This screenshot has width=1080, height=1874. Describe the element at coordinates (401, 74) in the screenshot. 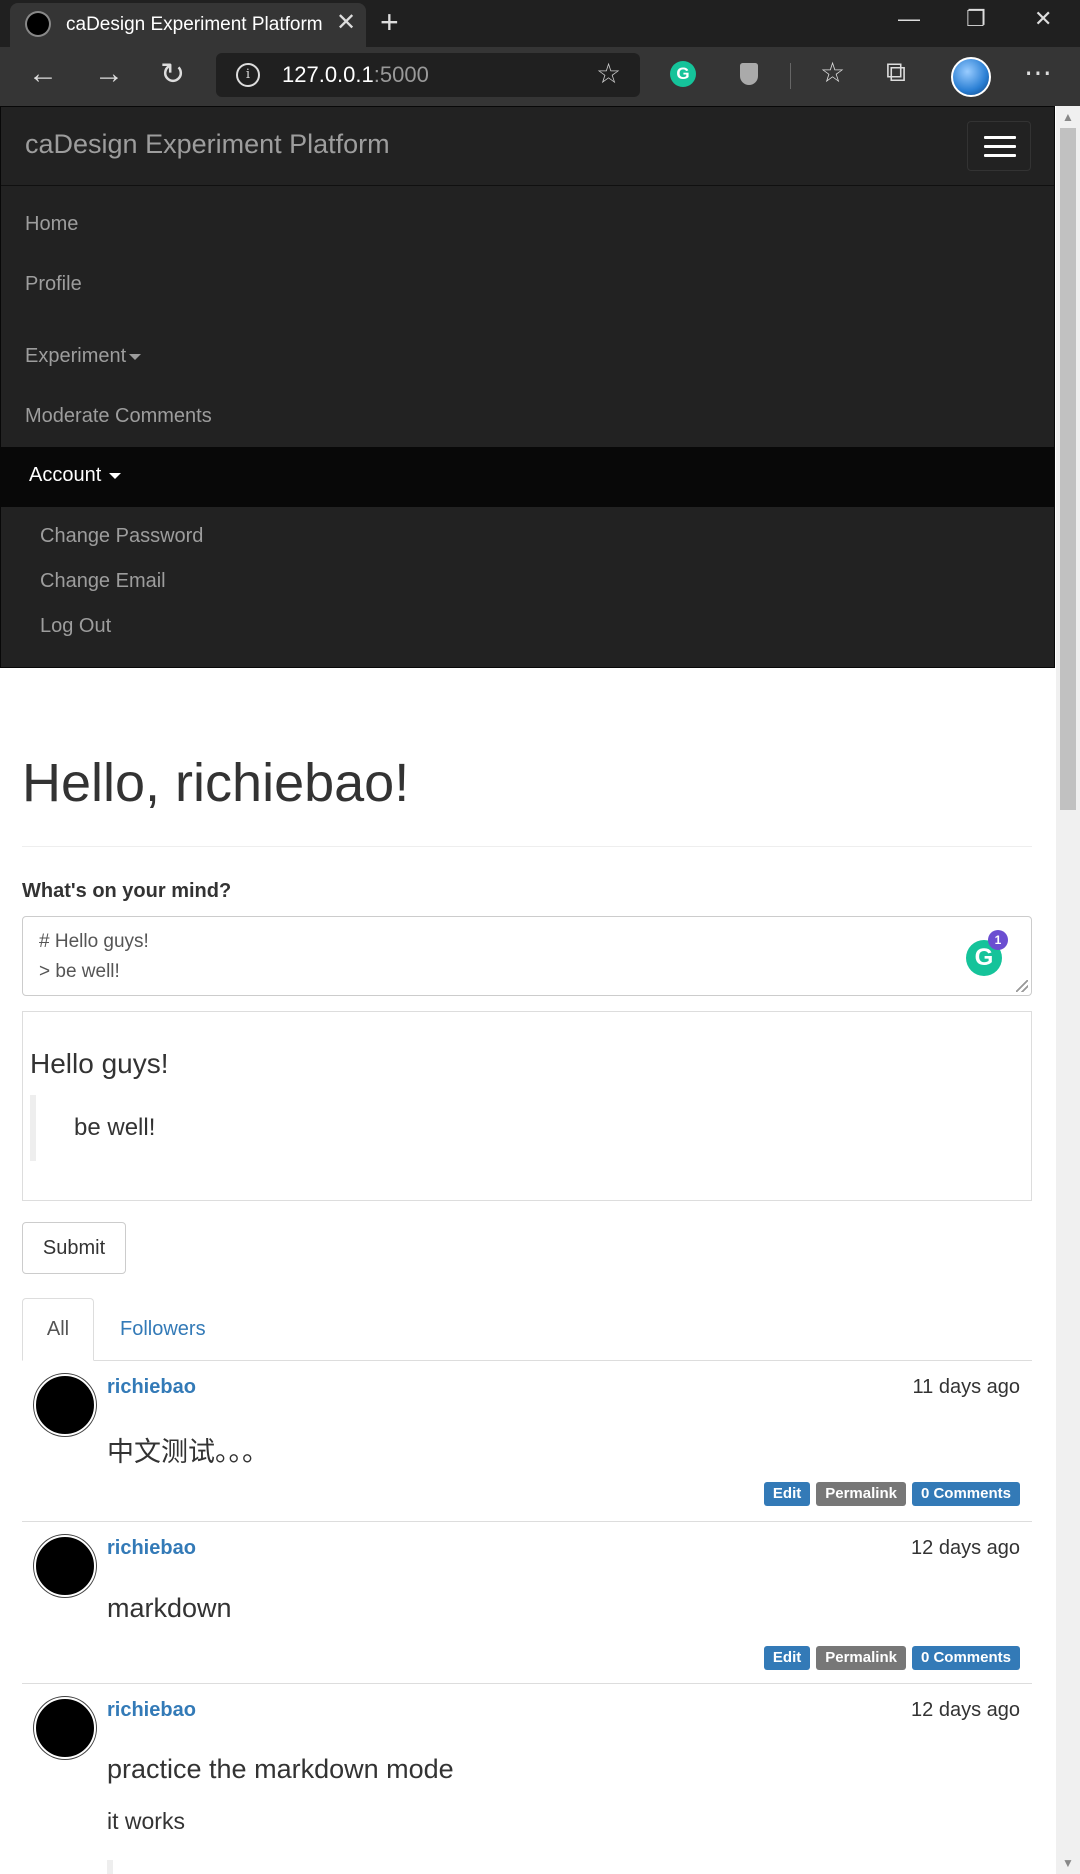

I see `url-port: :5000` at that location.